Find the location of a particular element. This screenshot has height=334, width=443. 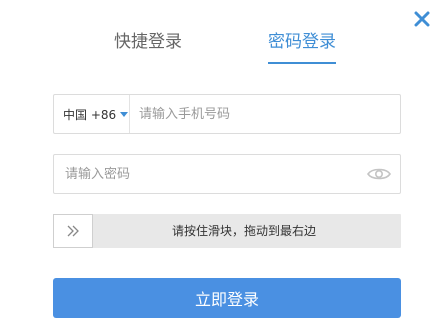

country-code-label: 中国 +86 is located at coordinates (90, 114).